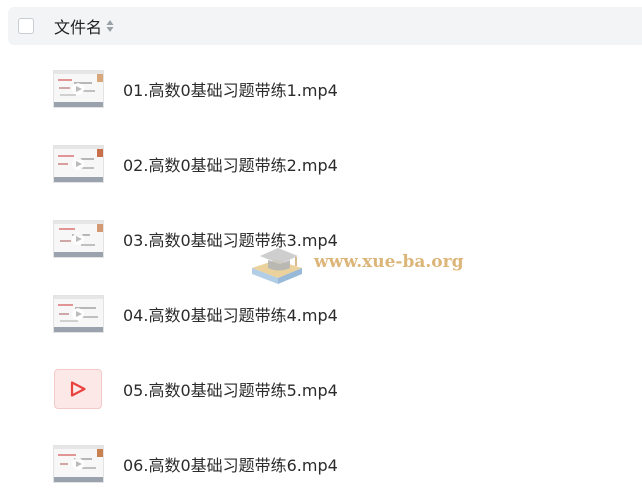 Image resolution: width=642 pixels, height=498 pixels. What do you see at coordinates (325, 26) in the screenshot?
I see `file-list-header: 文件名` at bounding box center [325, 26].